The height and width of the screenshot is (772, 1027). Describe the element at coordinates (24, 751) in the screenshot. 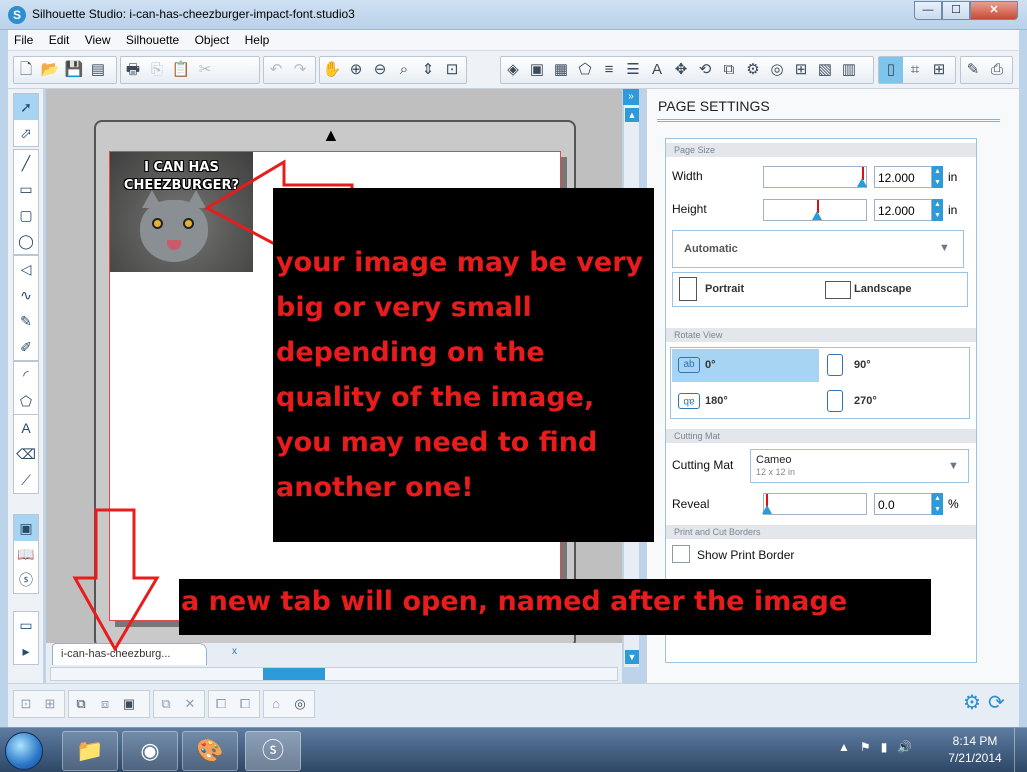

I see `start-button` at that location.